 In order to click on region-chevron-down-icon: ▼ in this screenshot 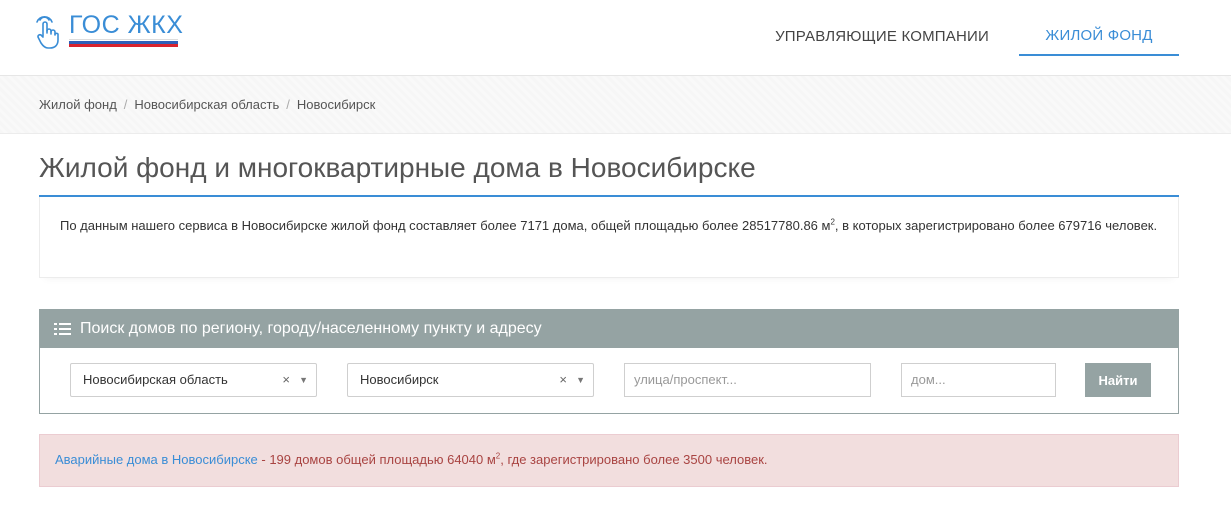, I will do `click(303, 380)`.